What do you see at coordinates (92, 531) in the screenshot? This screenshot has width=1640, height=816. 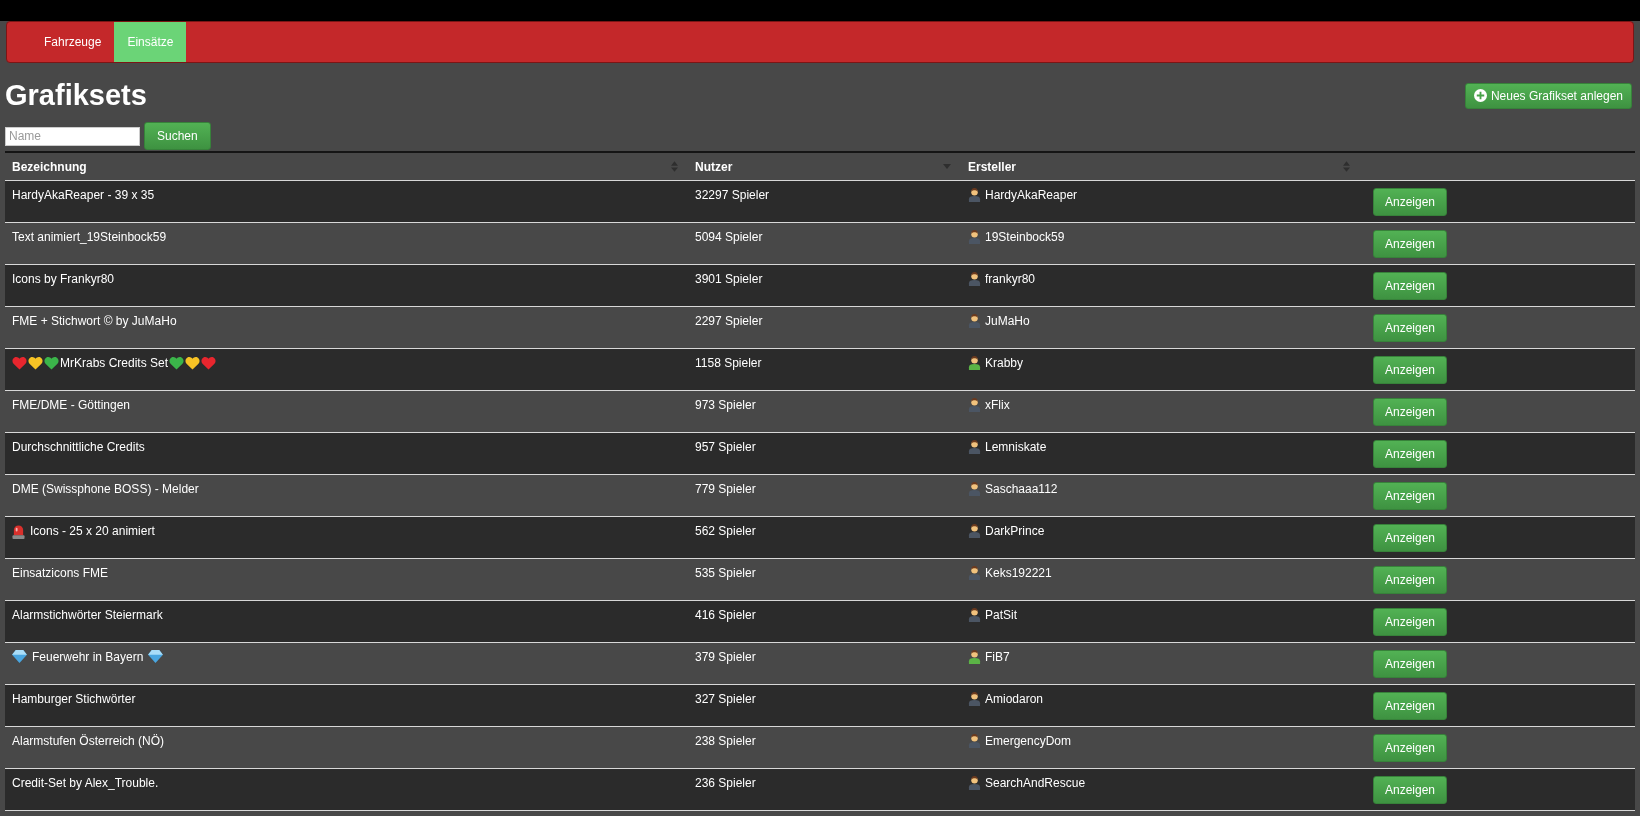 I see `graphic-set-name: Icons - 25 x 20 animiert` at bounding box center [92, 531].